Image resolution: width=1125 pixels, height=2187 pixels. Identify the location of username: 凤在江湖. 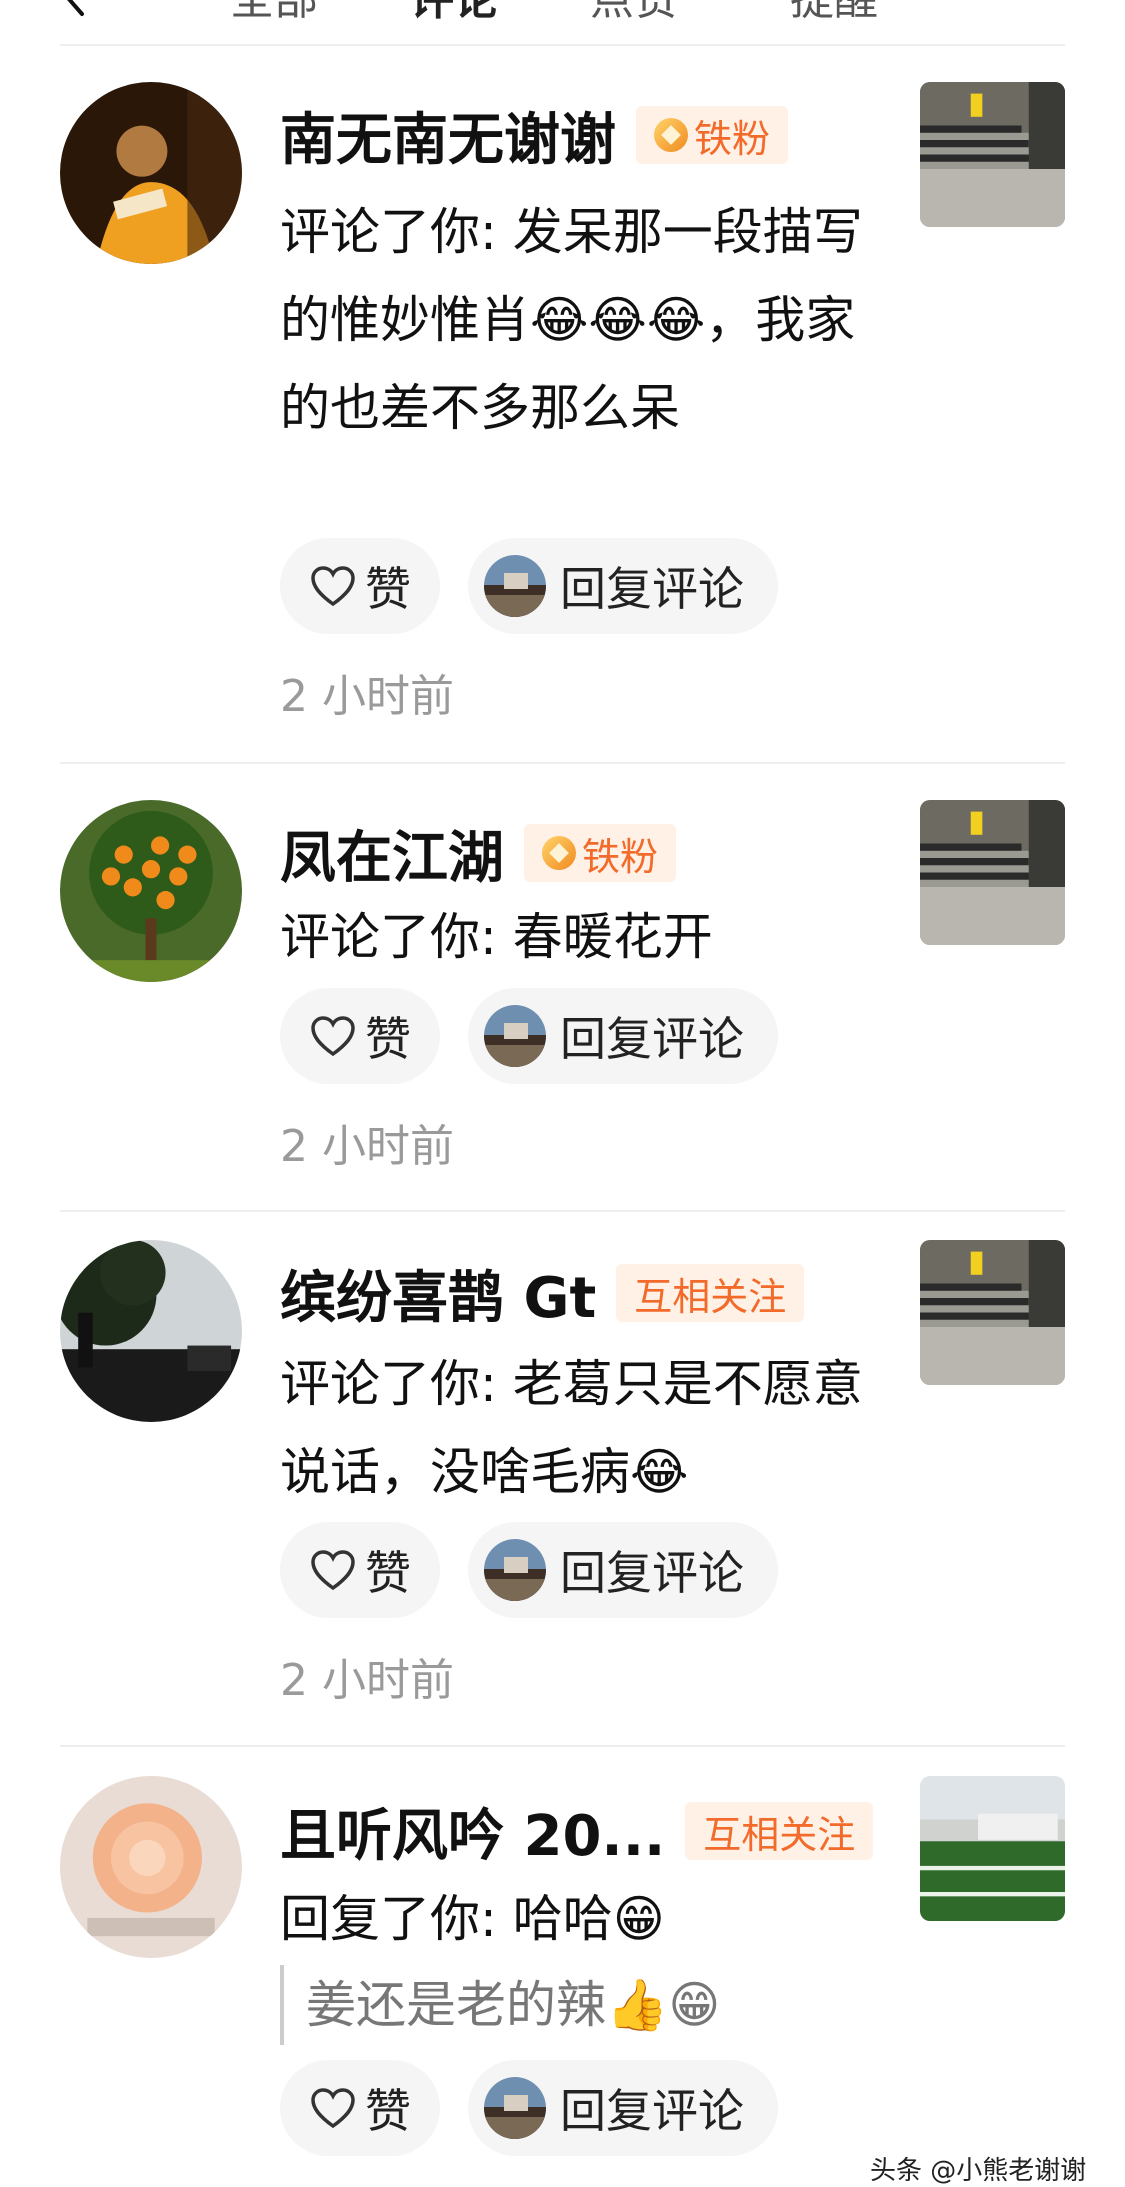
(392, 853).